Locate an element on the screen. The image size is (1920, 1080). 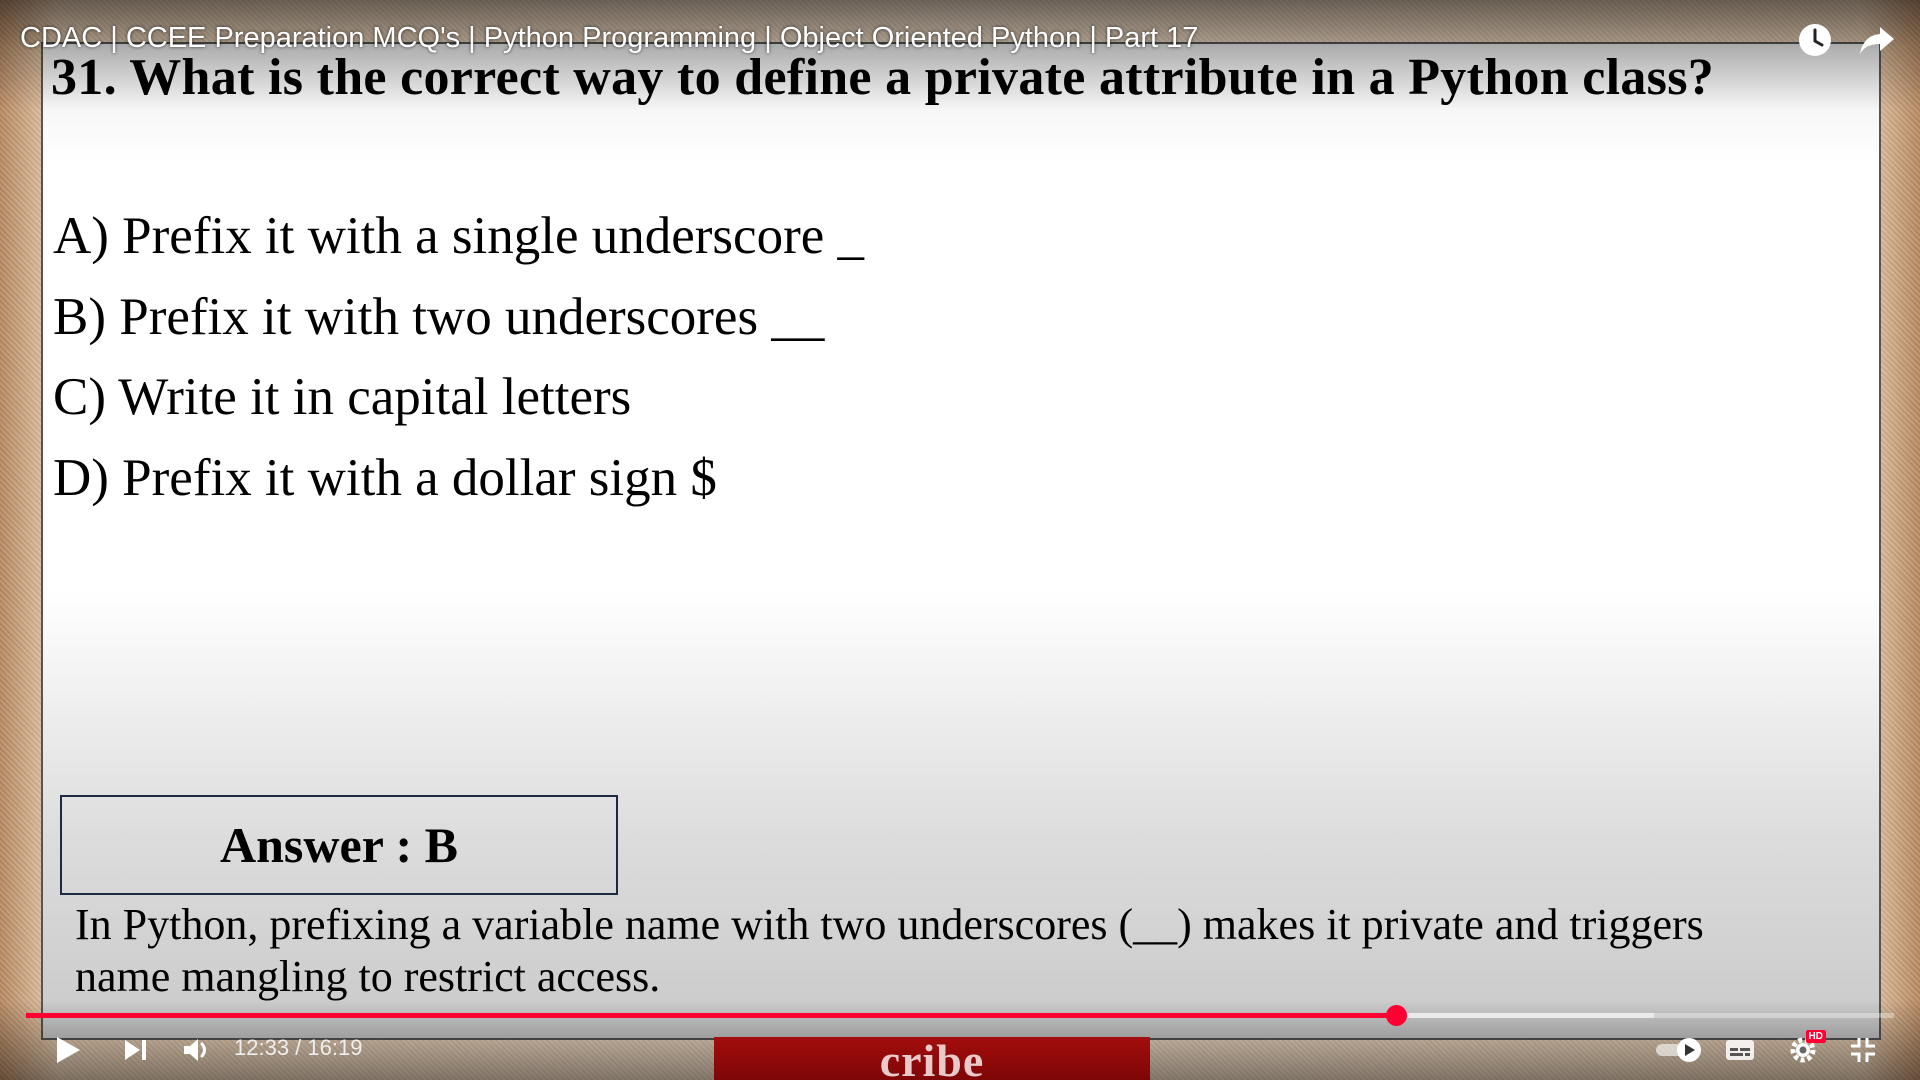
next-video-button is located at coordinates (136, 1050).